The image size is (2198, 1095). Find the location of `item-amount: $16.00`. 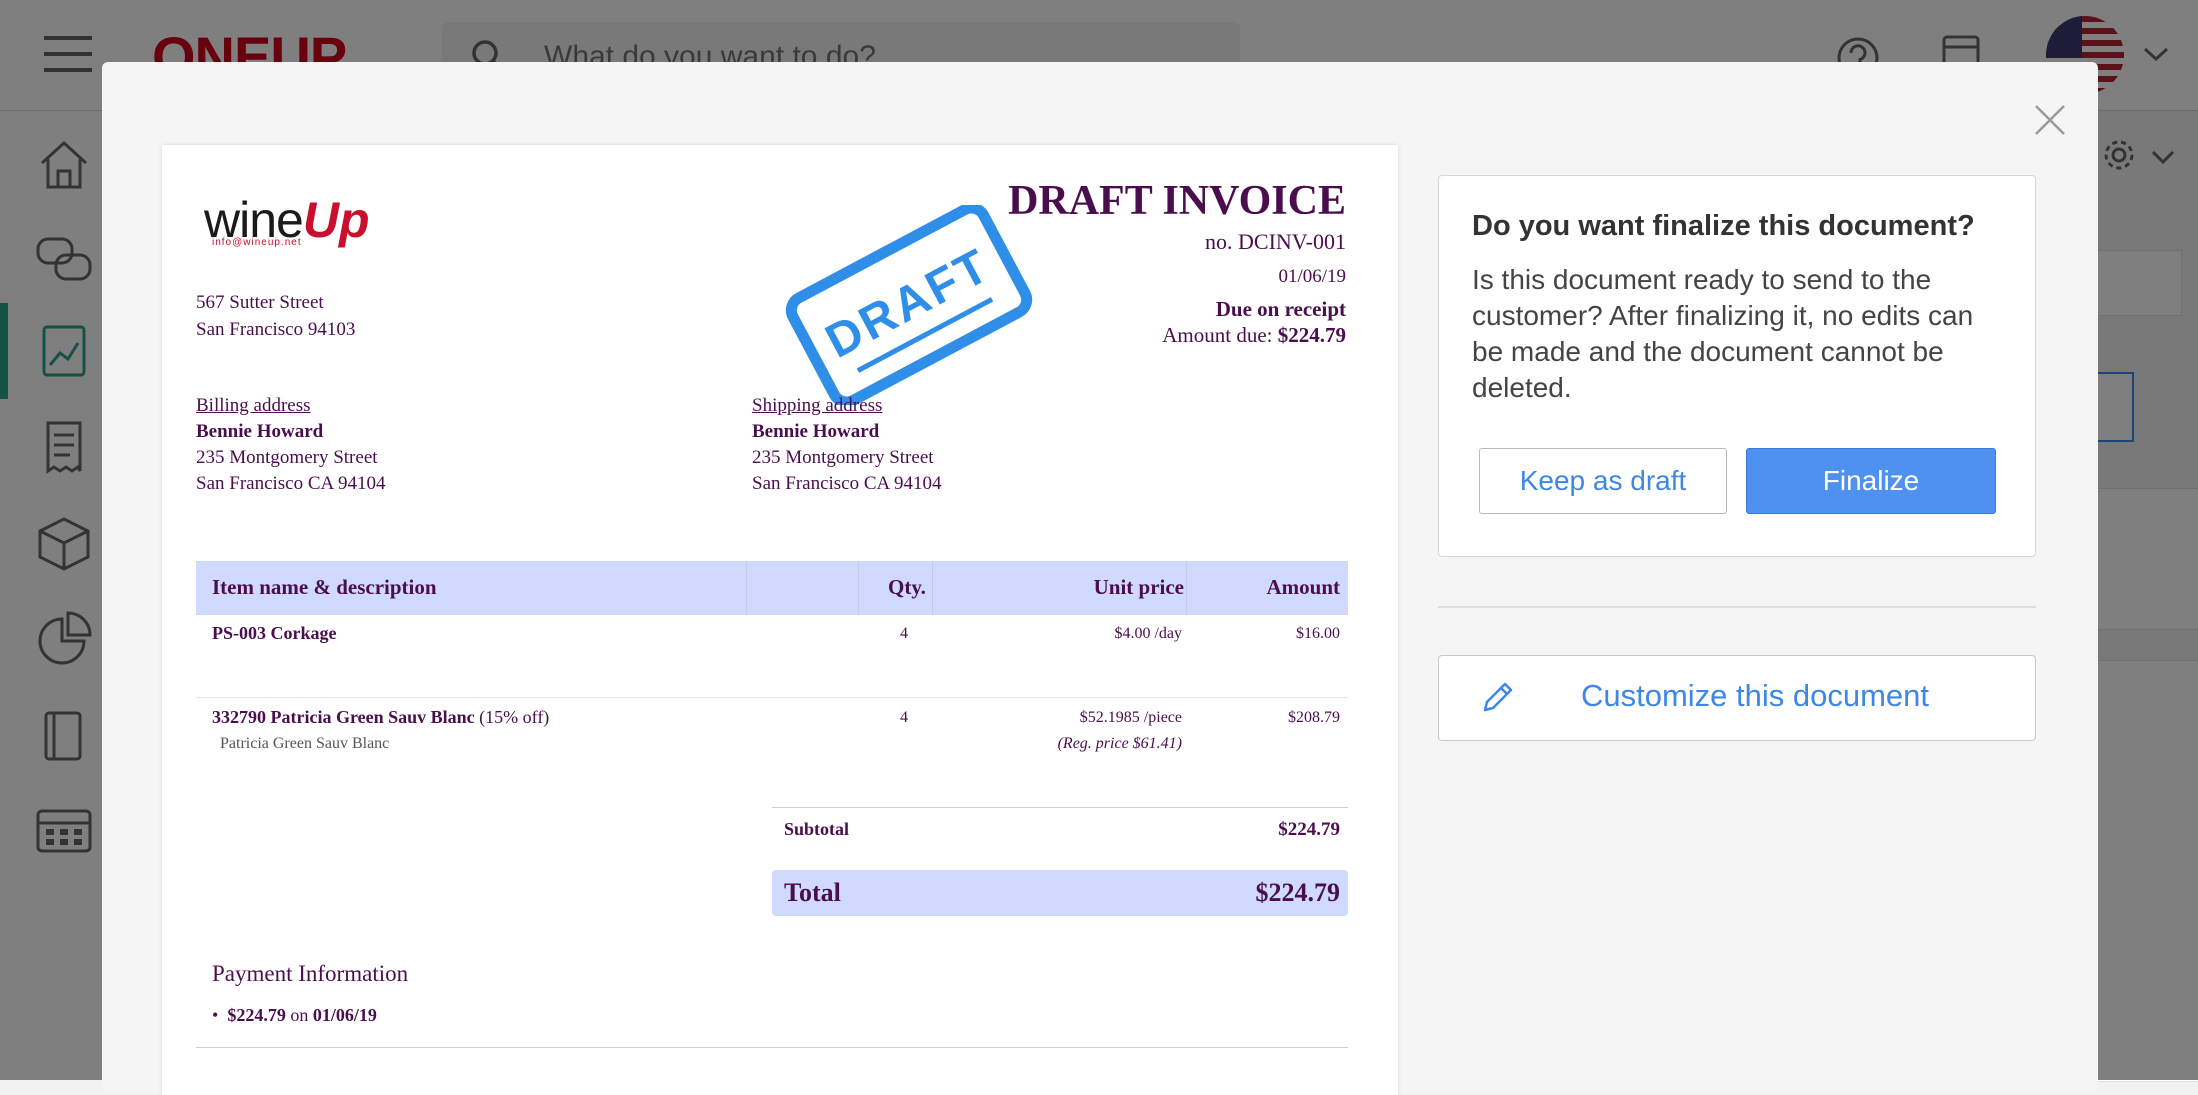

item-amount: $16.00 is located at coordinates (1318, 633).